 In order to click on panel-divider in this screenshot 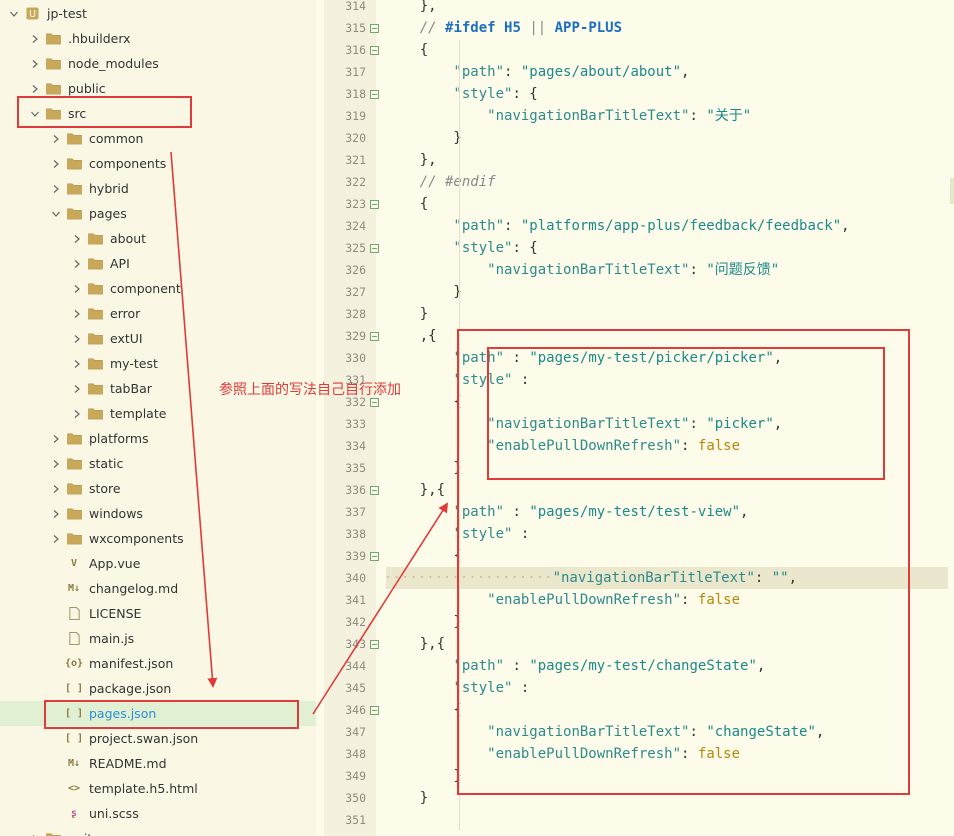, I will do `click(320, 418)`.